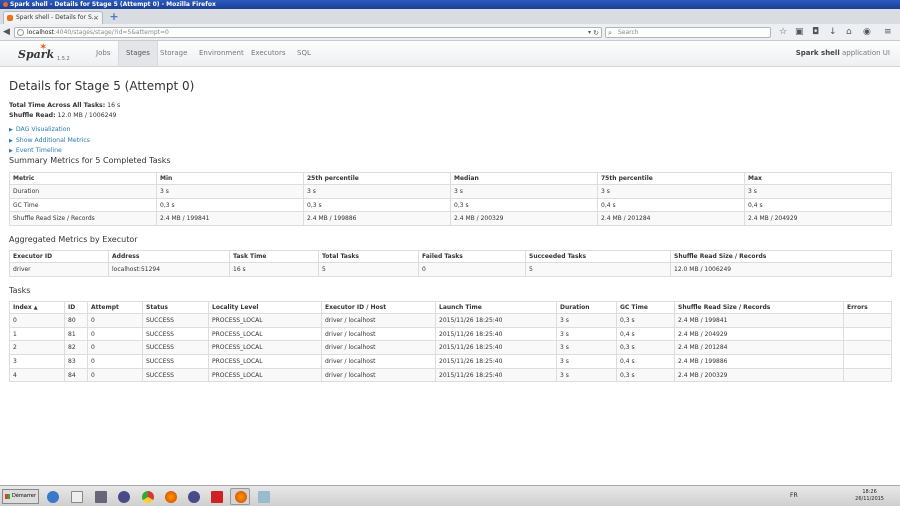 This screenshot has height=506, width=900. I want to click on spark-logo: Spark ✶ 1.5.2, so click(43, 53).